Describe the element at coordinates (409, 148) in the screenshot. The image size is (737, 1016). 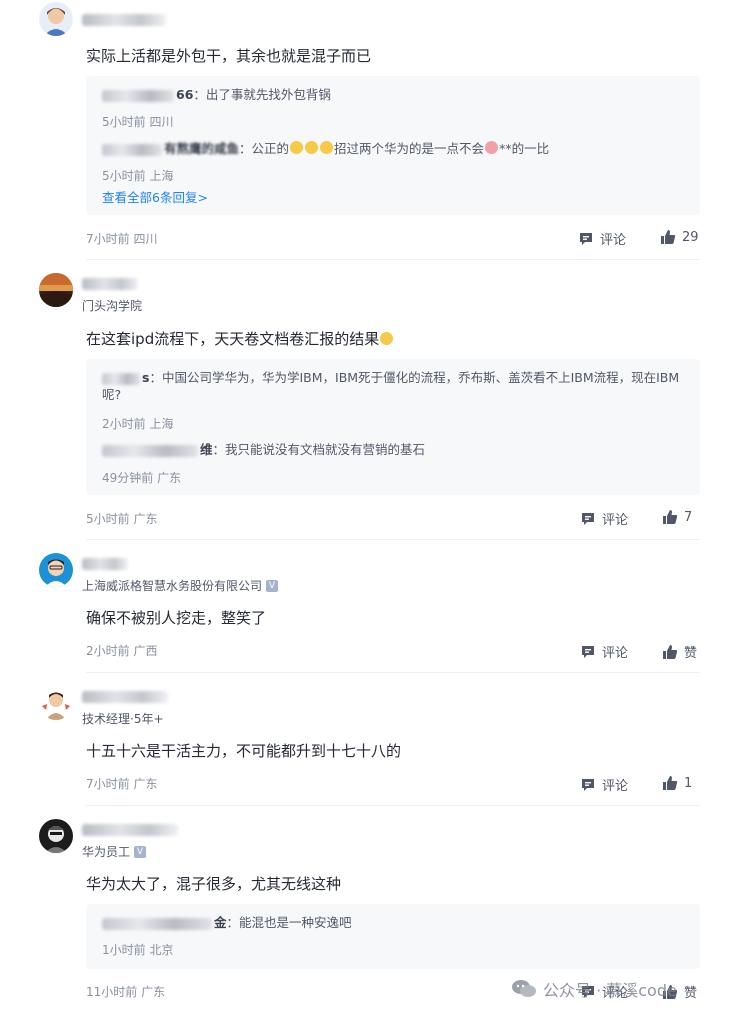
I see `reply-text: 招过两个华为的是一点不会` at that location.